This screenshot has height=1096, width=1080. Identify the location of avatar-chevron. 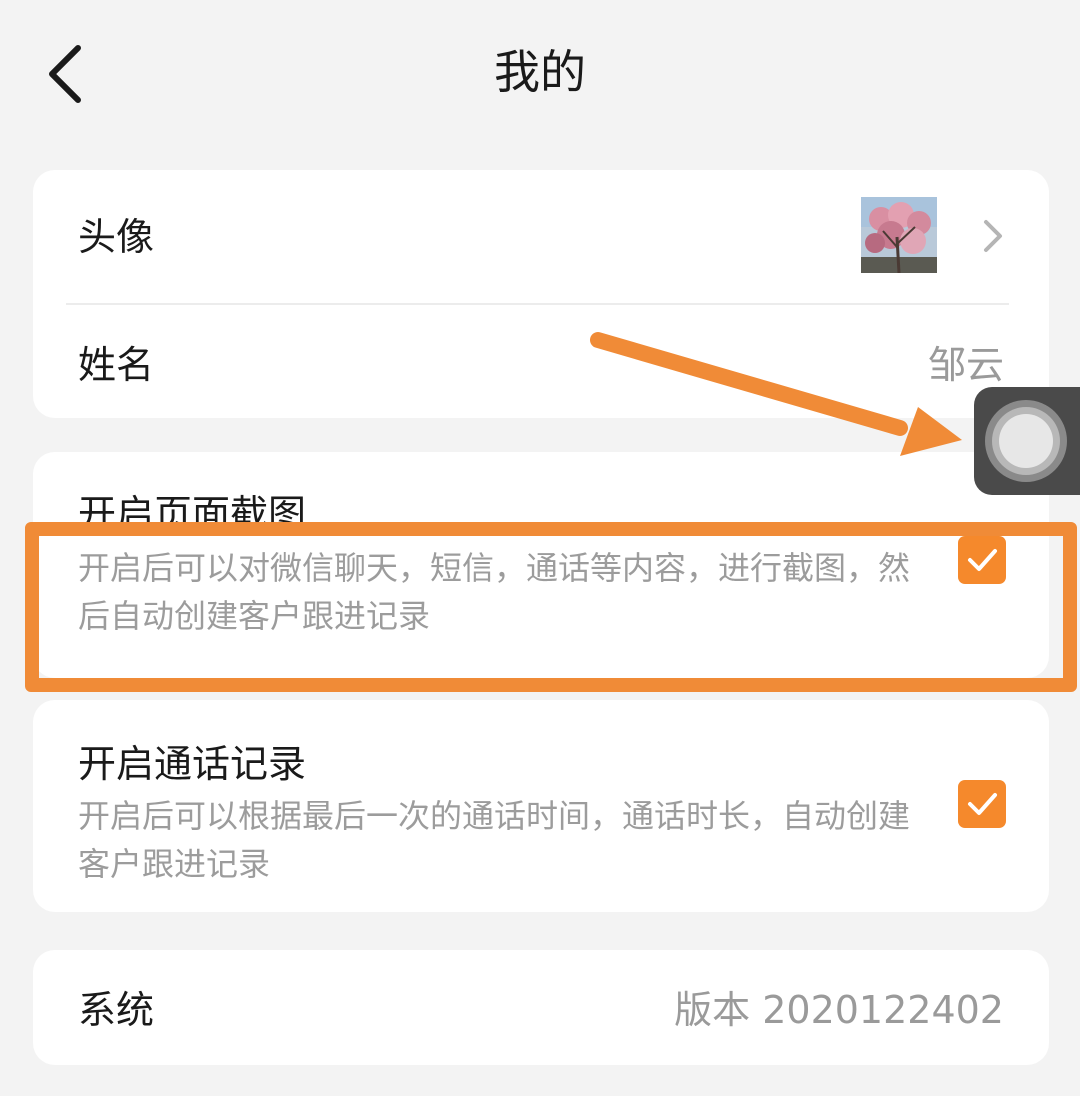
(993, 236).